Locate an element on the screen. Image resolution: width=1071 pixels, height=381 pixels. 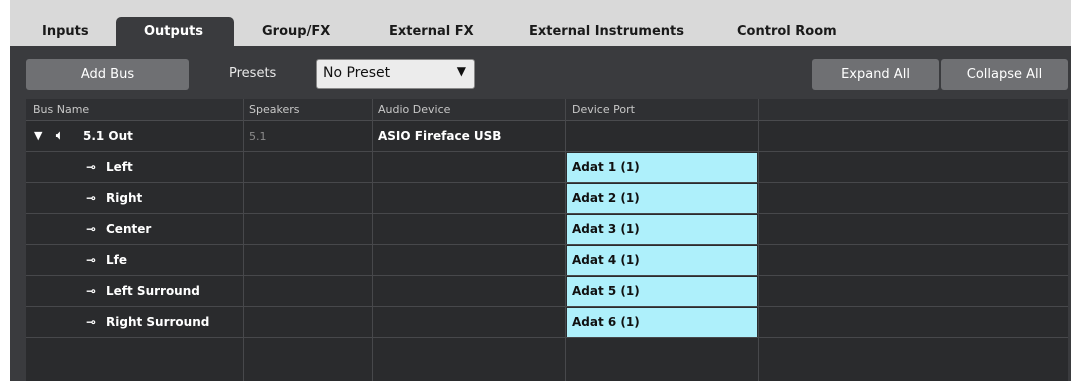
tab-label: Outputs is located at coordinates (174, 31).